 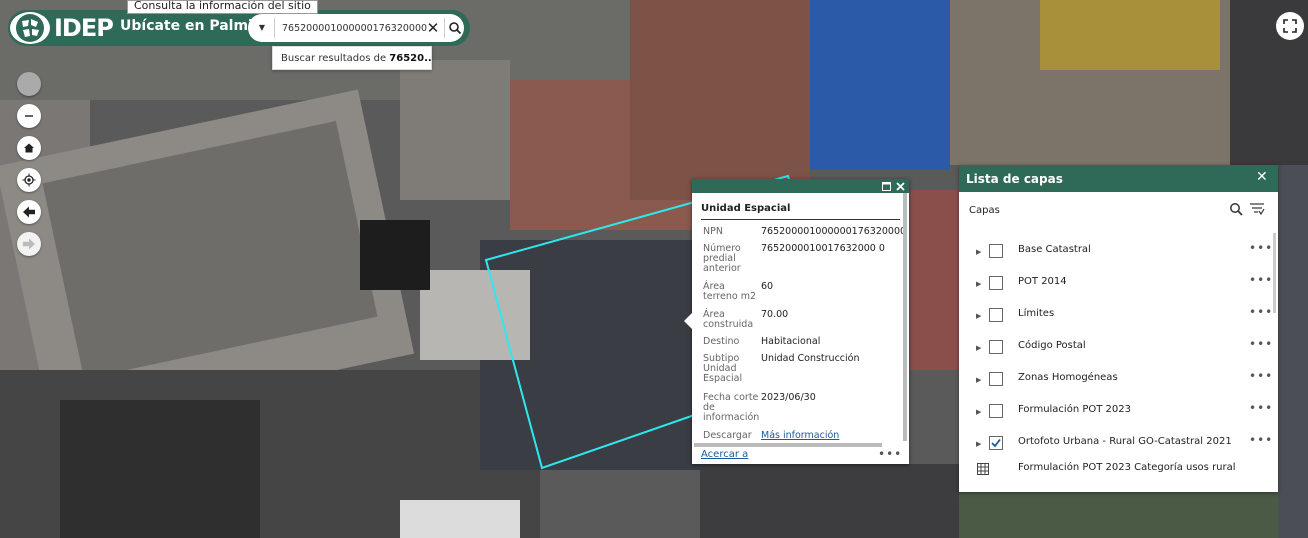 I want to click on attr-value: 60, so click(x=767, y=286).